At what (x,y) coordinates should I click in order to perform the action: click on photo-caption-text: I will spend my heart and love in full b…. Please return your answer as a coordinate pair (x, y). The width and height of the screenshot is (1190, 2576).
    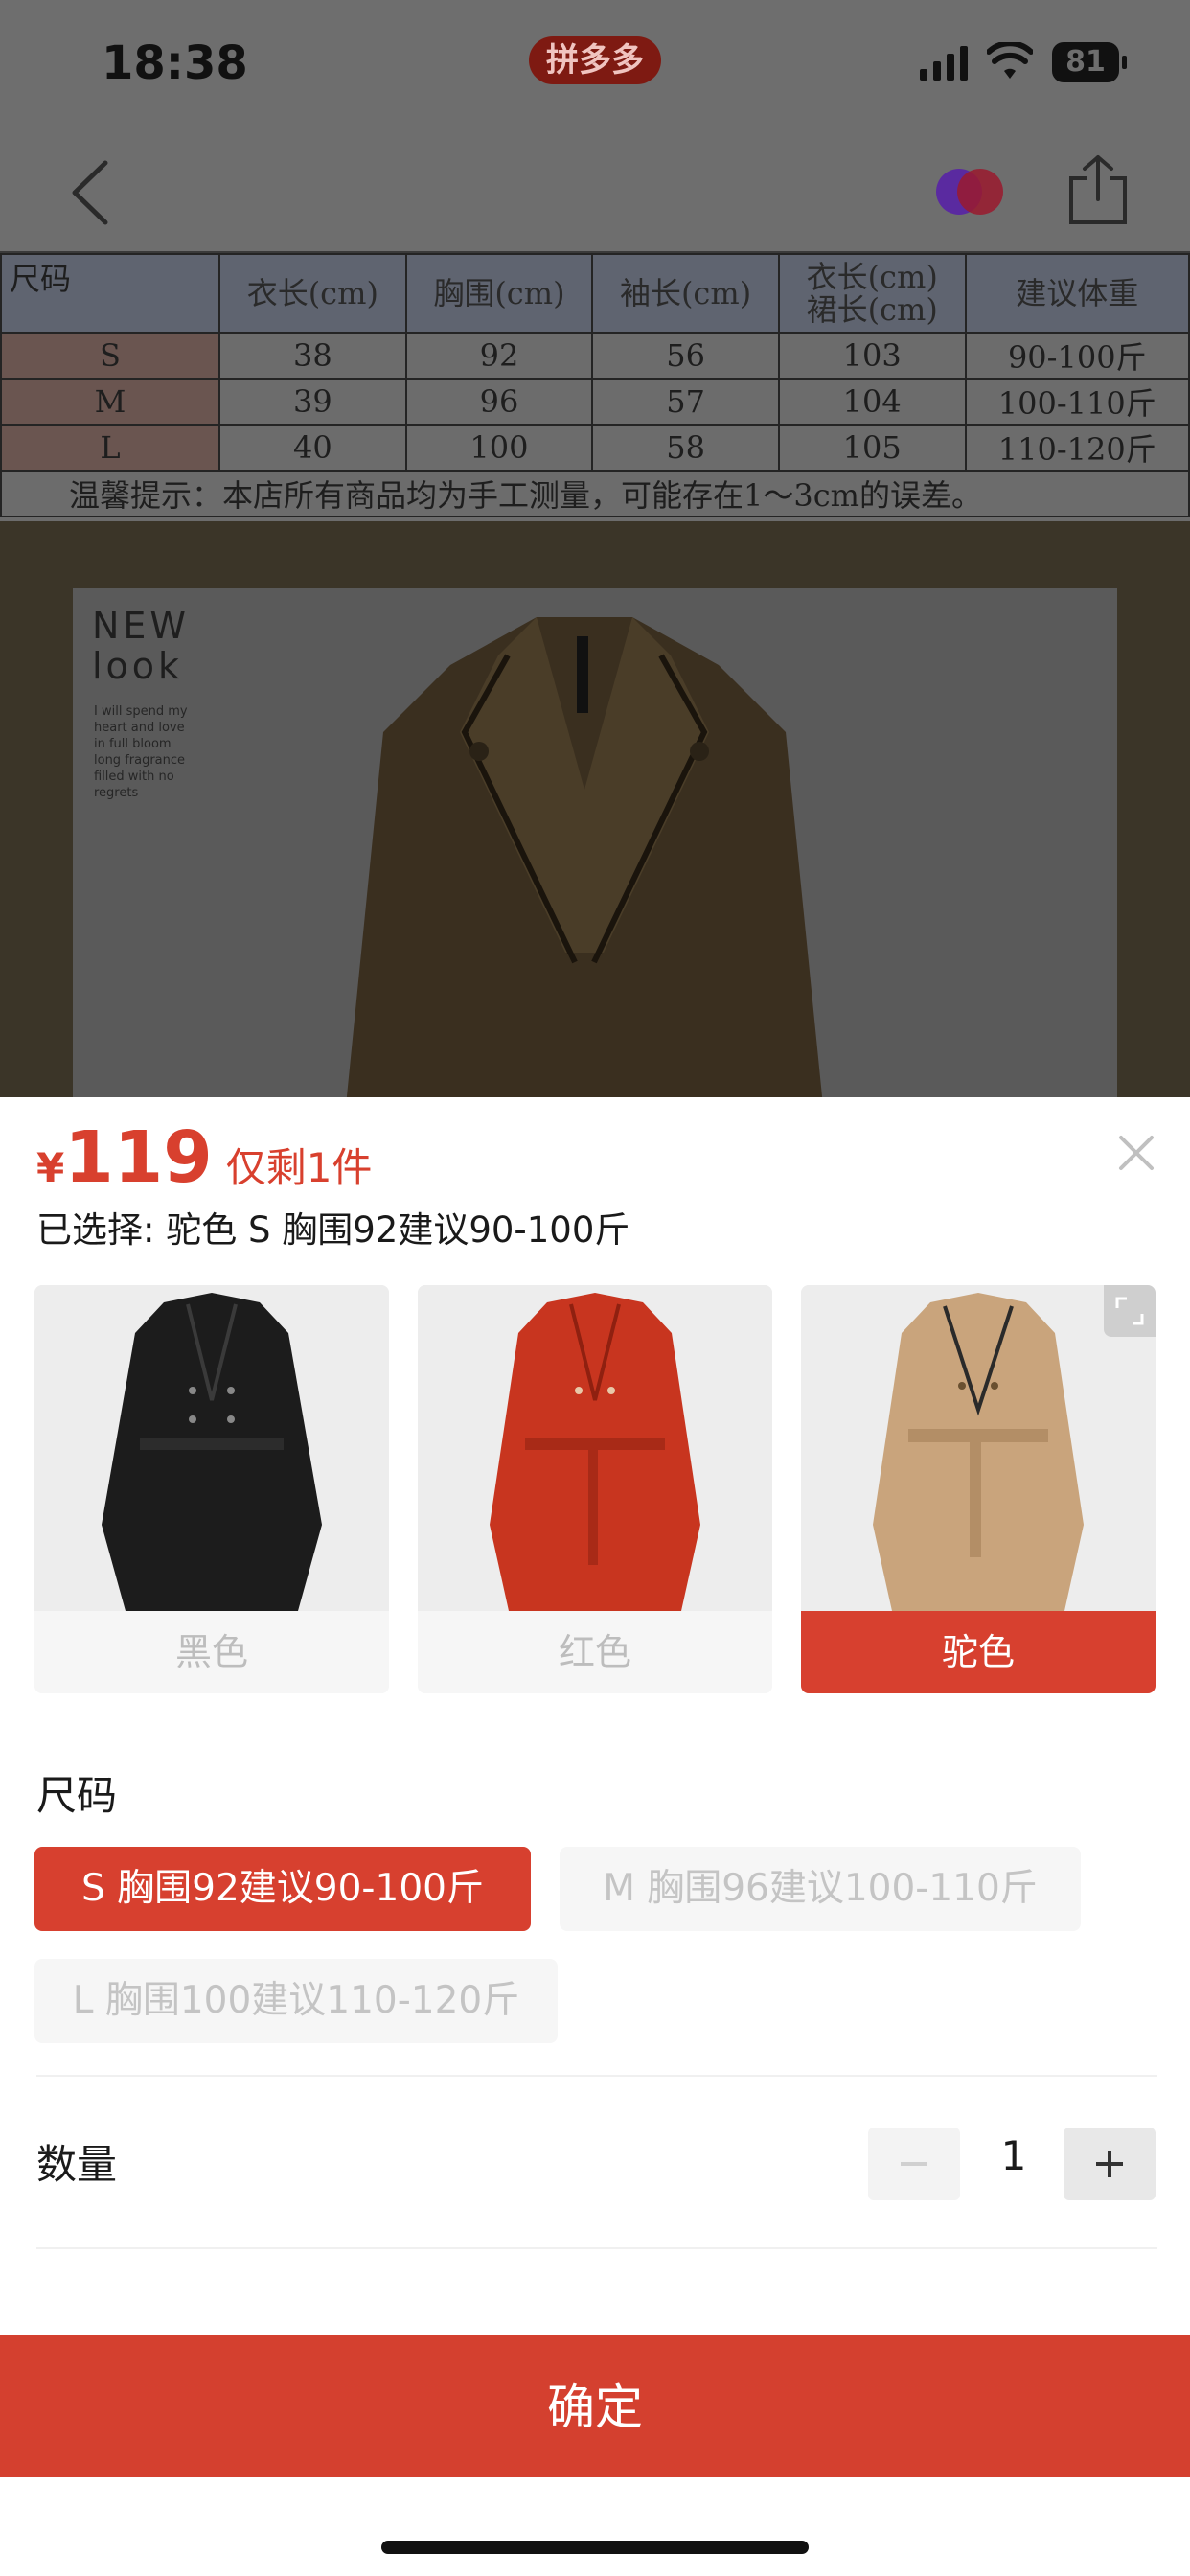
    Looking at the image, I should click on (141, 752).